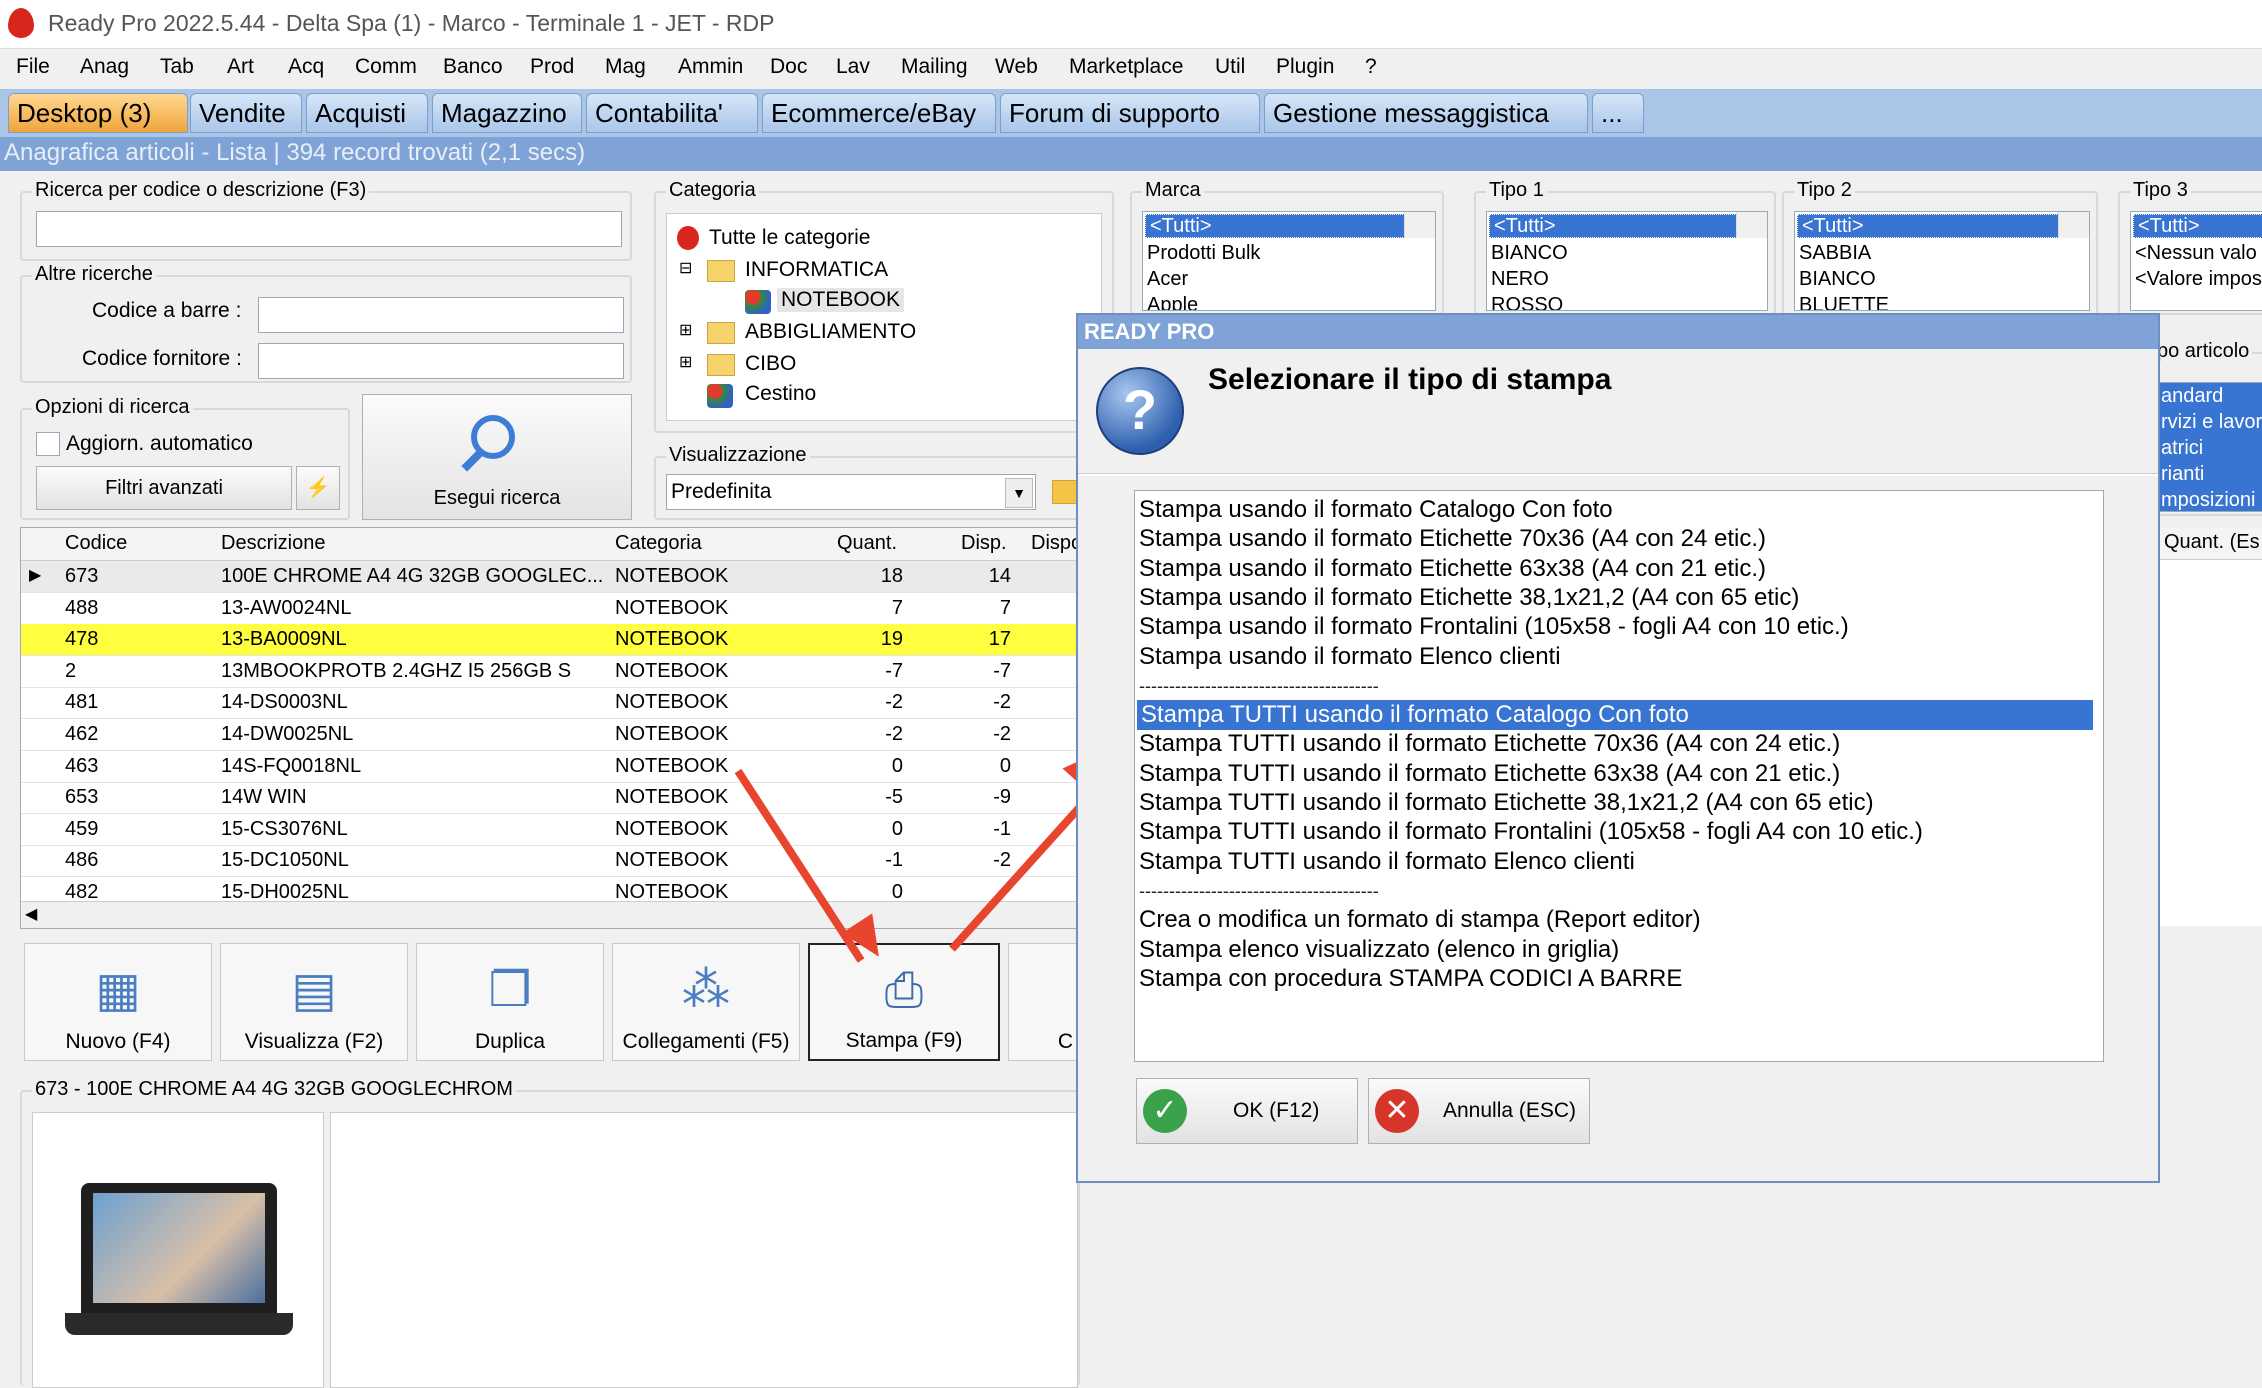  What do you see at coordinates (1942, 253) in the screenshot?
I see `list-item: SABBIA` at bounding box center [1942, 253].